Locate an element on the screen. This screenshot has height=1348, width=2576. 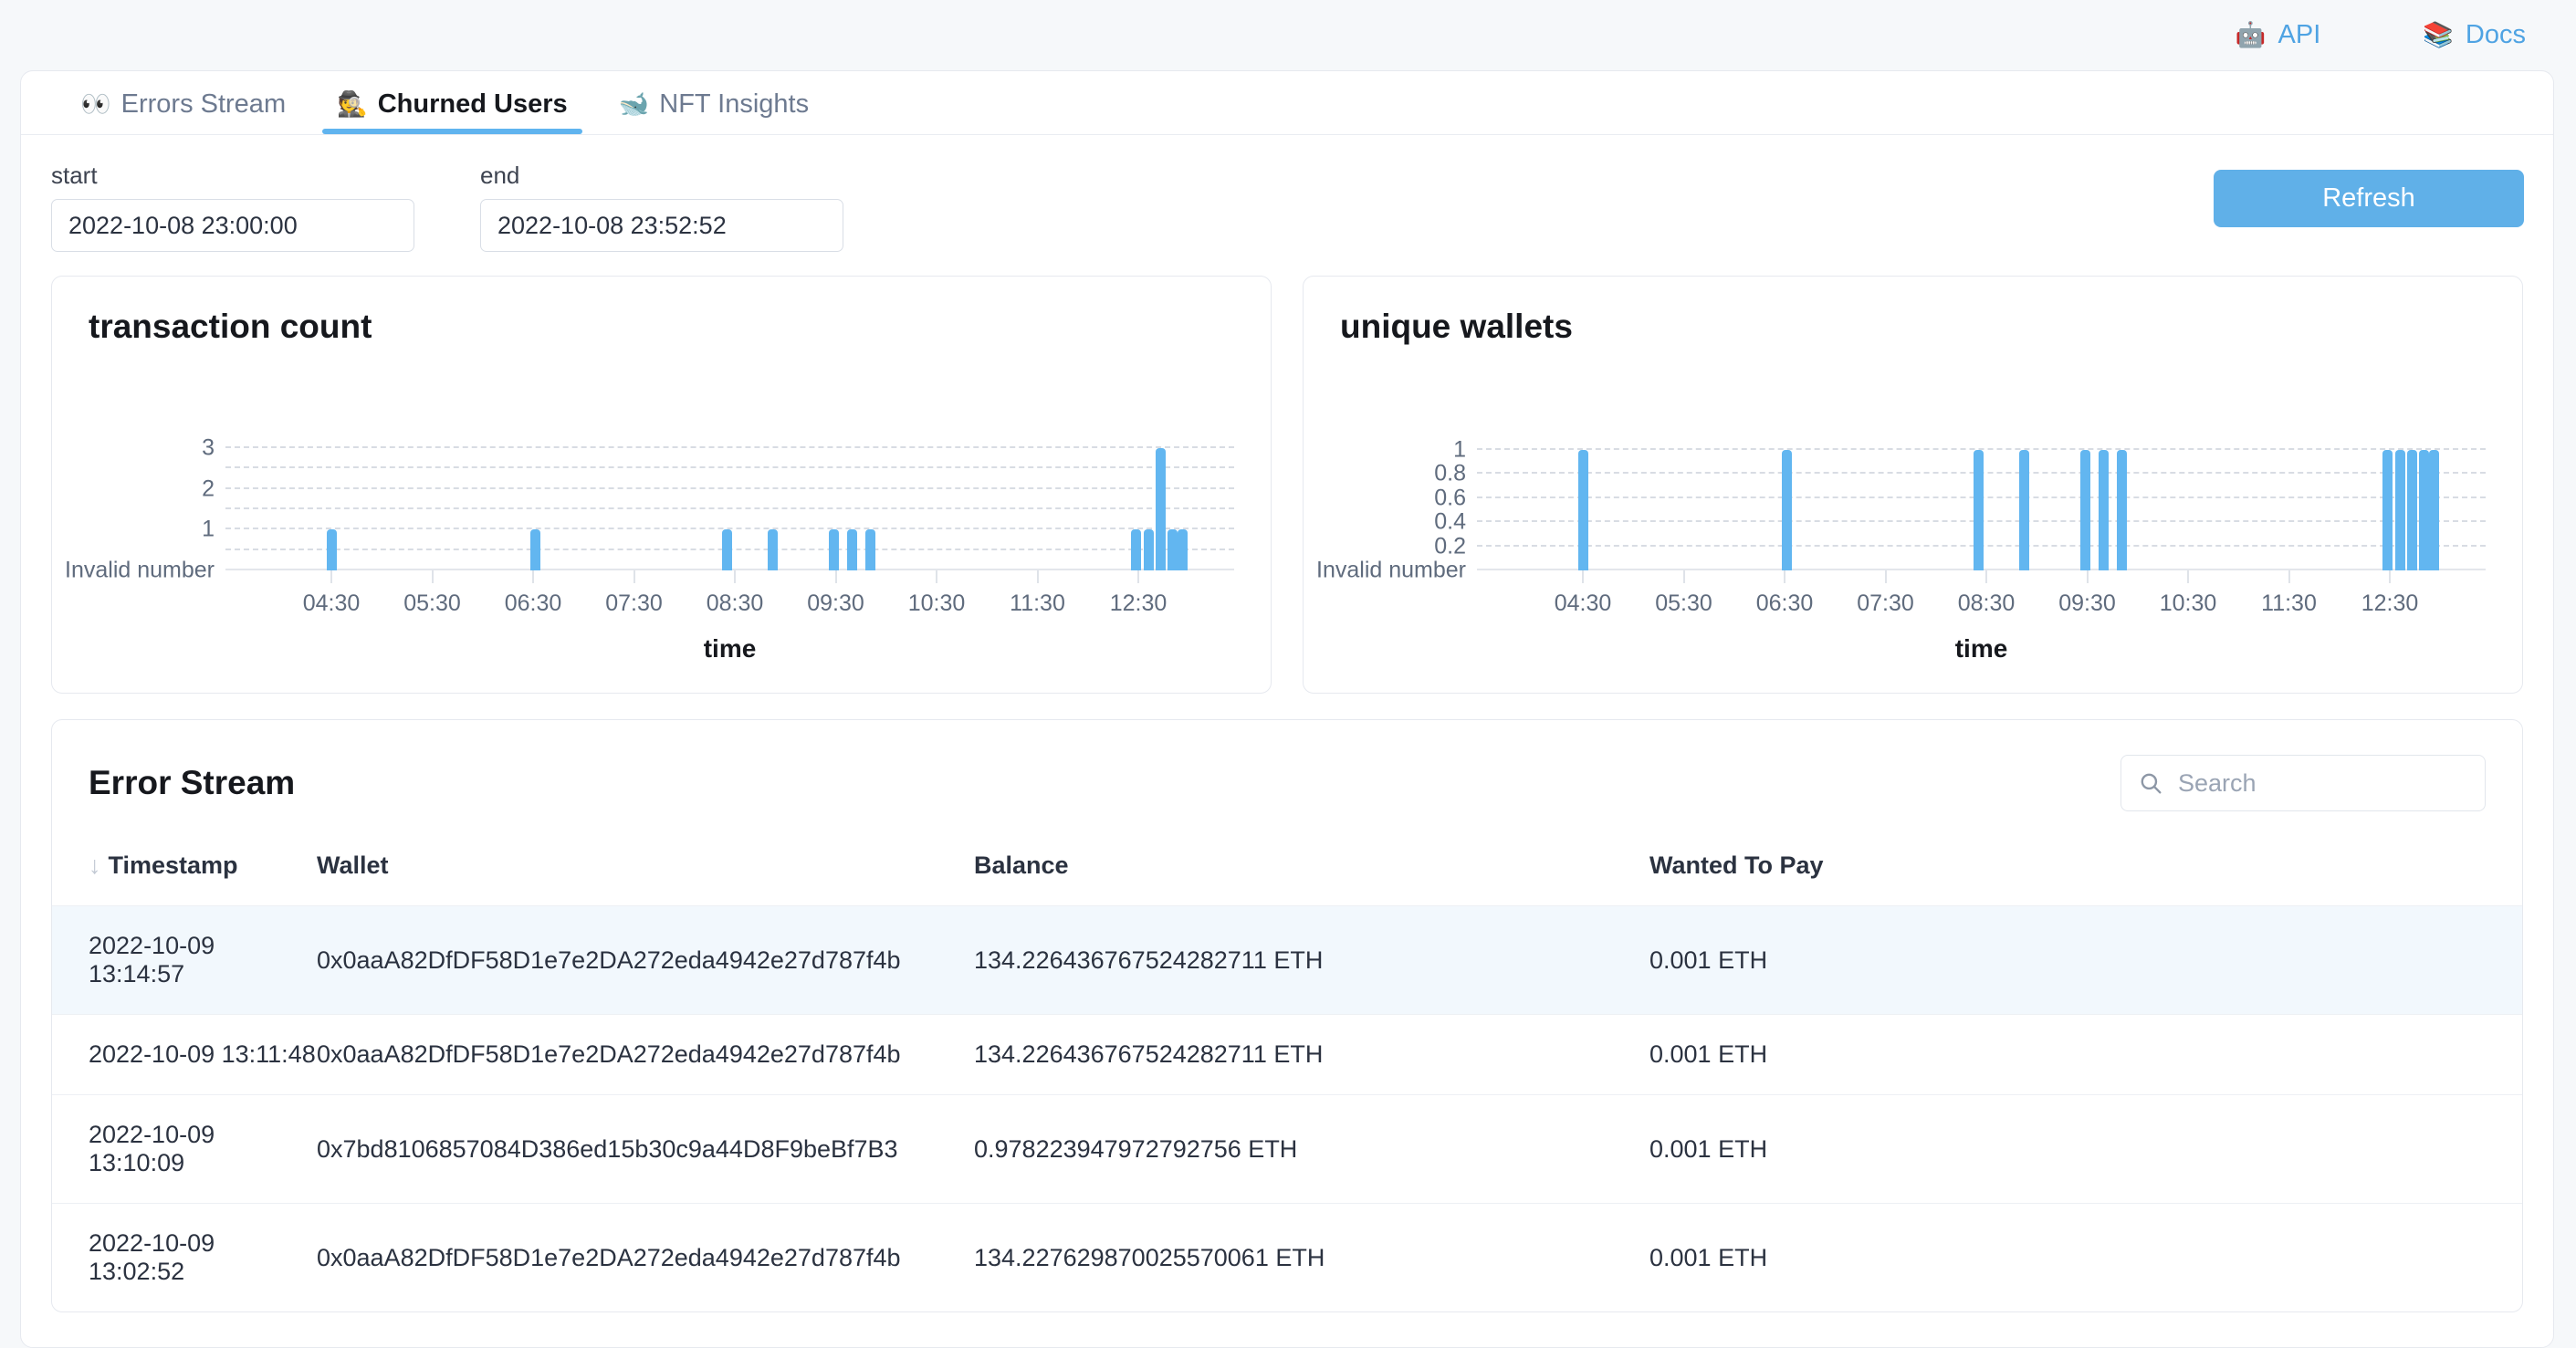
timestamp-cell: 2022-10-09 13:14:57 is located at coordinates (184, 960).